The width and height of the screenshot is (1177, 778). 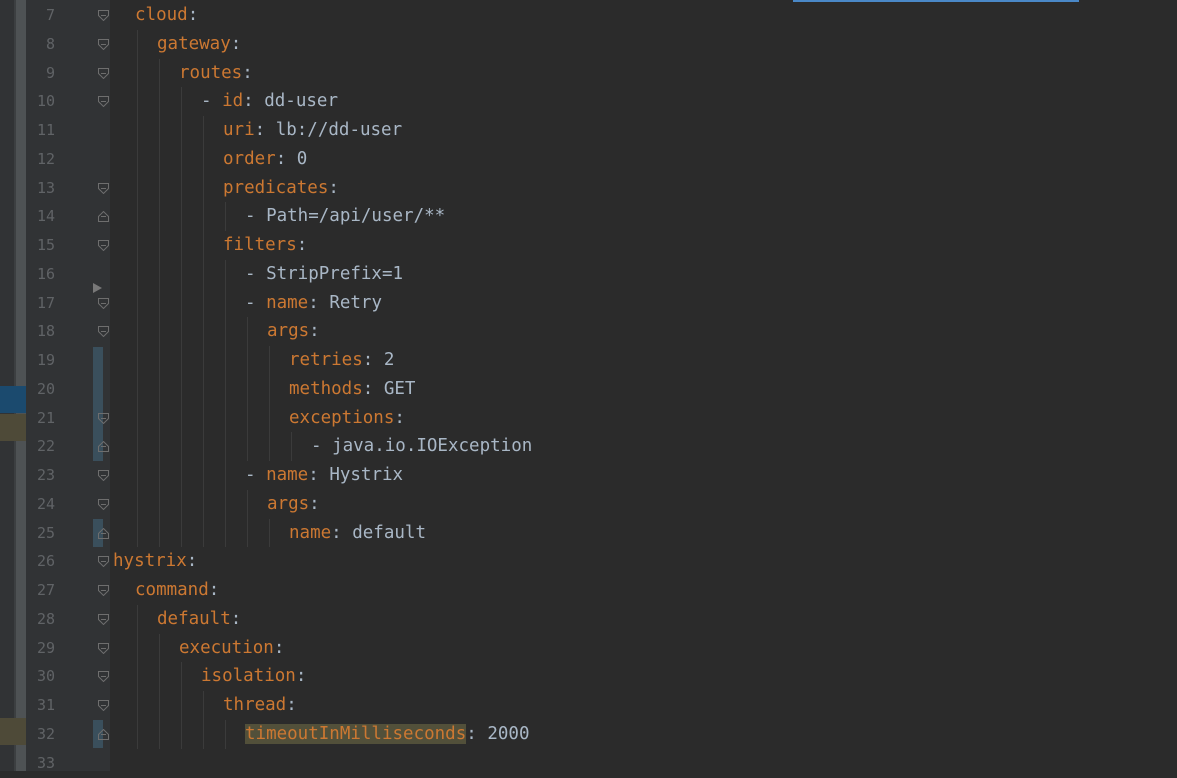 What do you see at coordinates (199, 619) in the screenshot?
I see `code-text: default:` at bounding box center [199, 619].